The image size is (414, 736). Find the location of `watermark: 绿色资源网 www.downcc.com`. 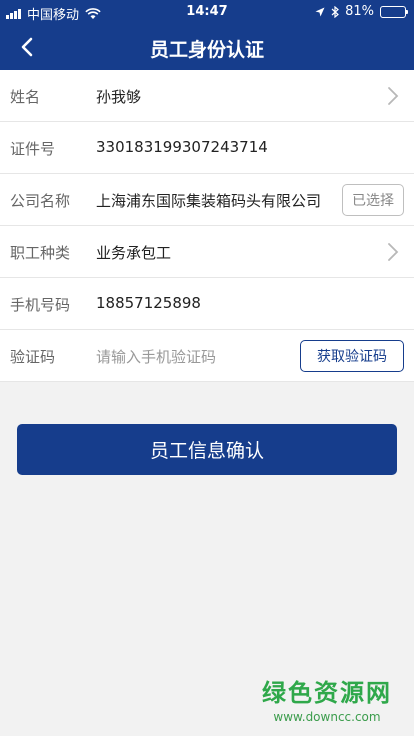

watermark: 绿色资源网 www.downcc.com is located at coordinates (327, 698).